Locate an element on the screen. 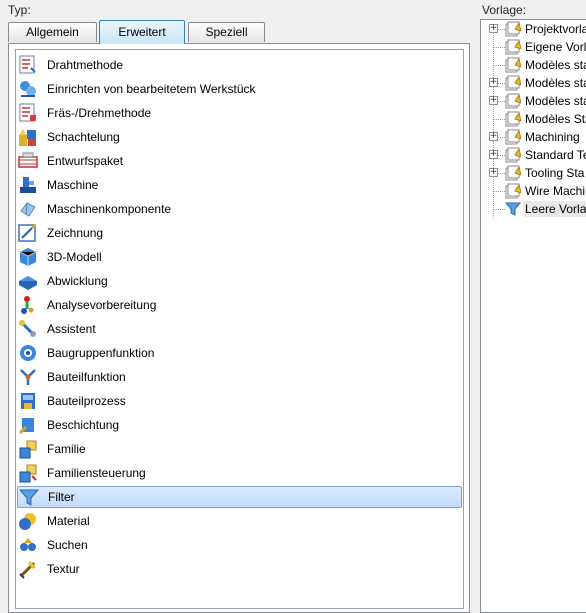 The height and width of the screenshot is (613, 586). type-list-item-label: Drahtmethode is located at coordinates (85, 65).